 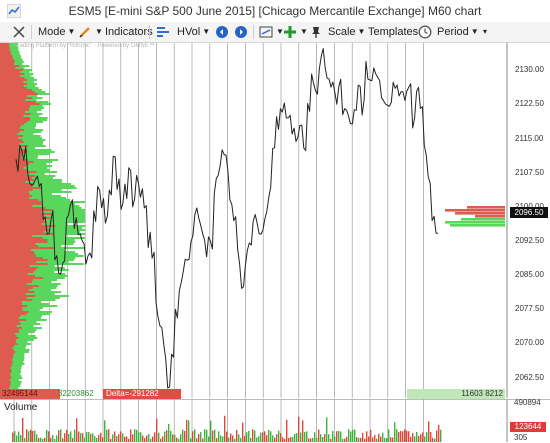 I want to click on volume-axis-tick: 490894, so click(x=527, y=402).